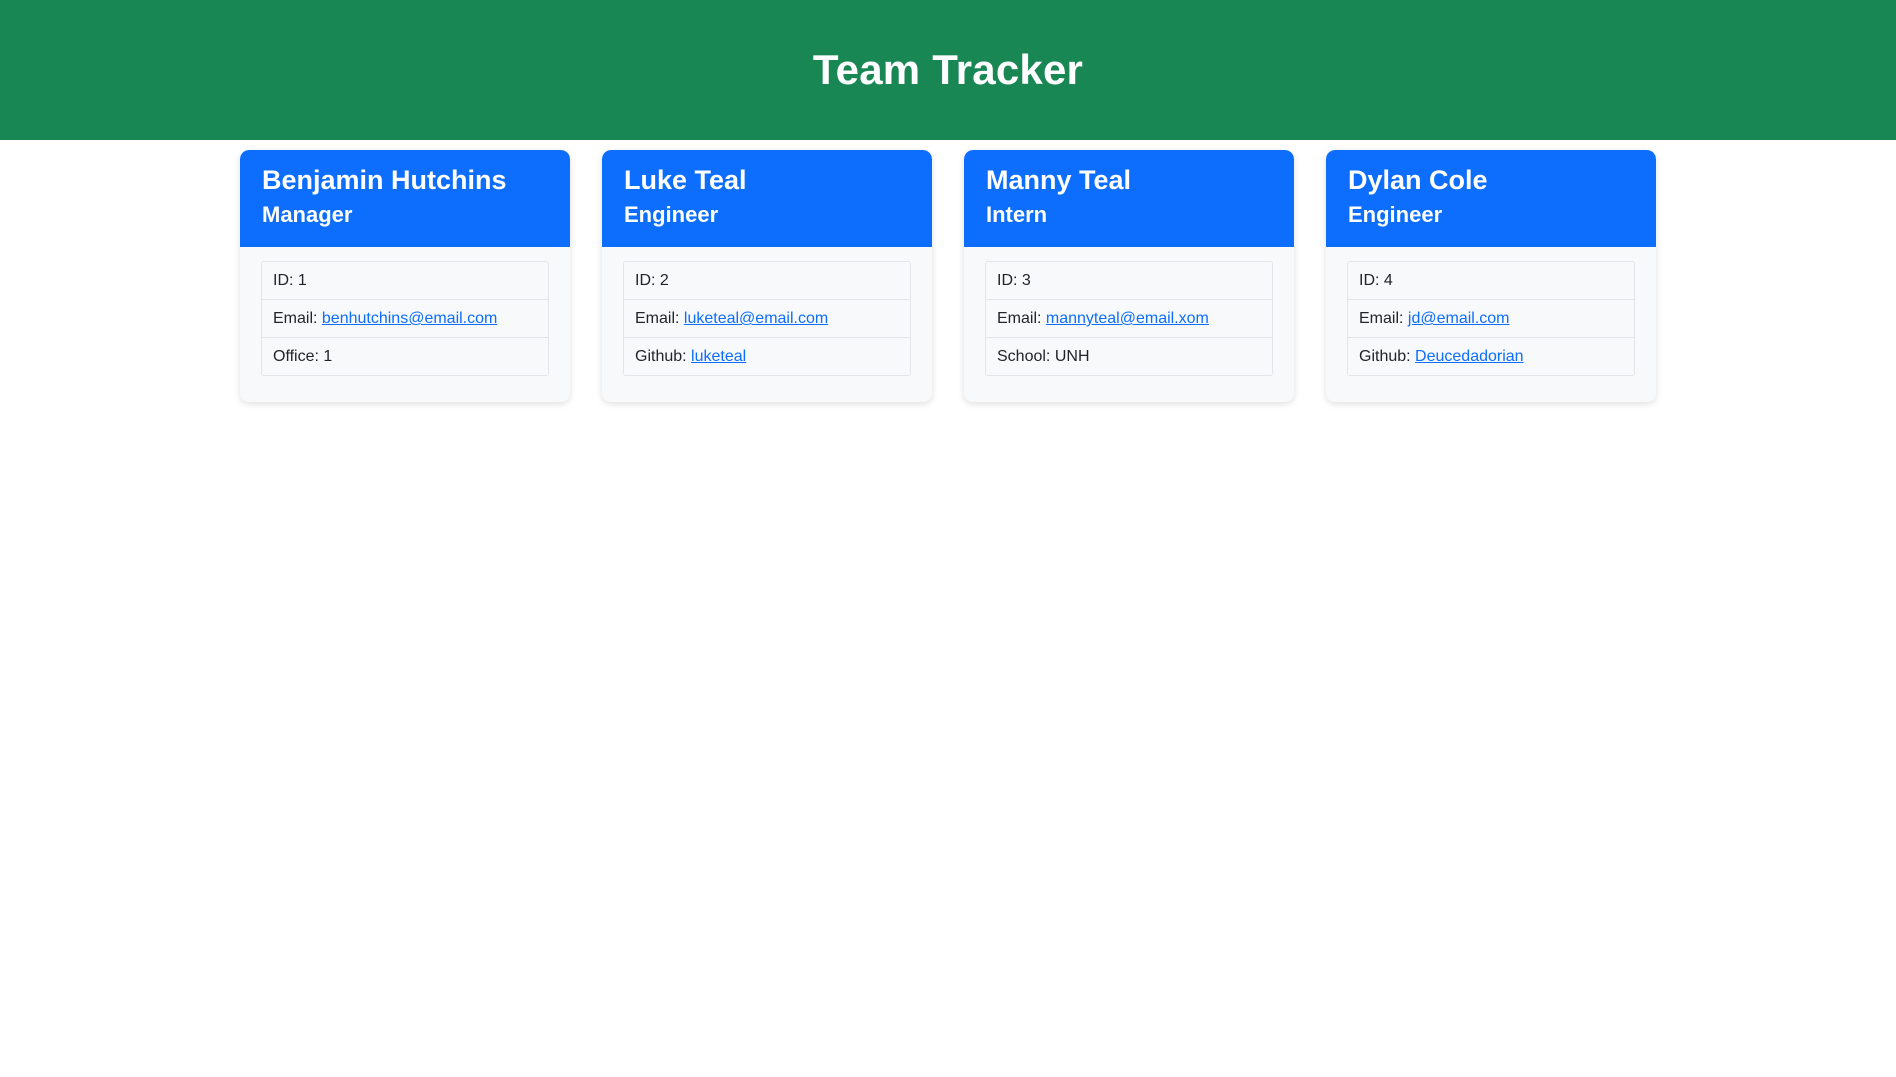  Describe the element at coordinates (1017, 214) in the screenshot. I see `person-role: Intern` at that location.